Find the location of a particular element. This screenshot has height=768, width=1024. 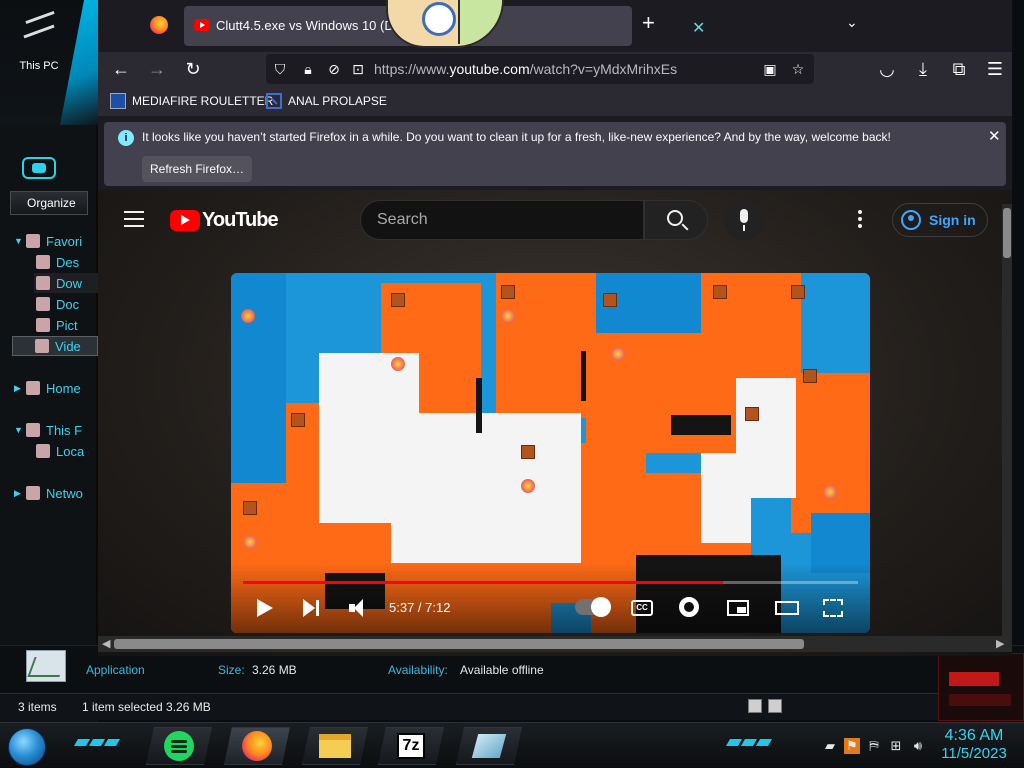

video-progress-fill is located at coordinates (483, 582).